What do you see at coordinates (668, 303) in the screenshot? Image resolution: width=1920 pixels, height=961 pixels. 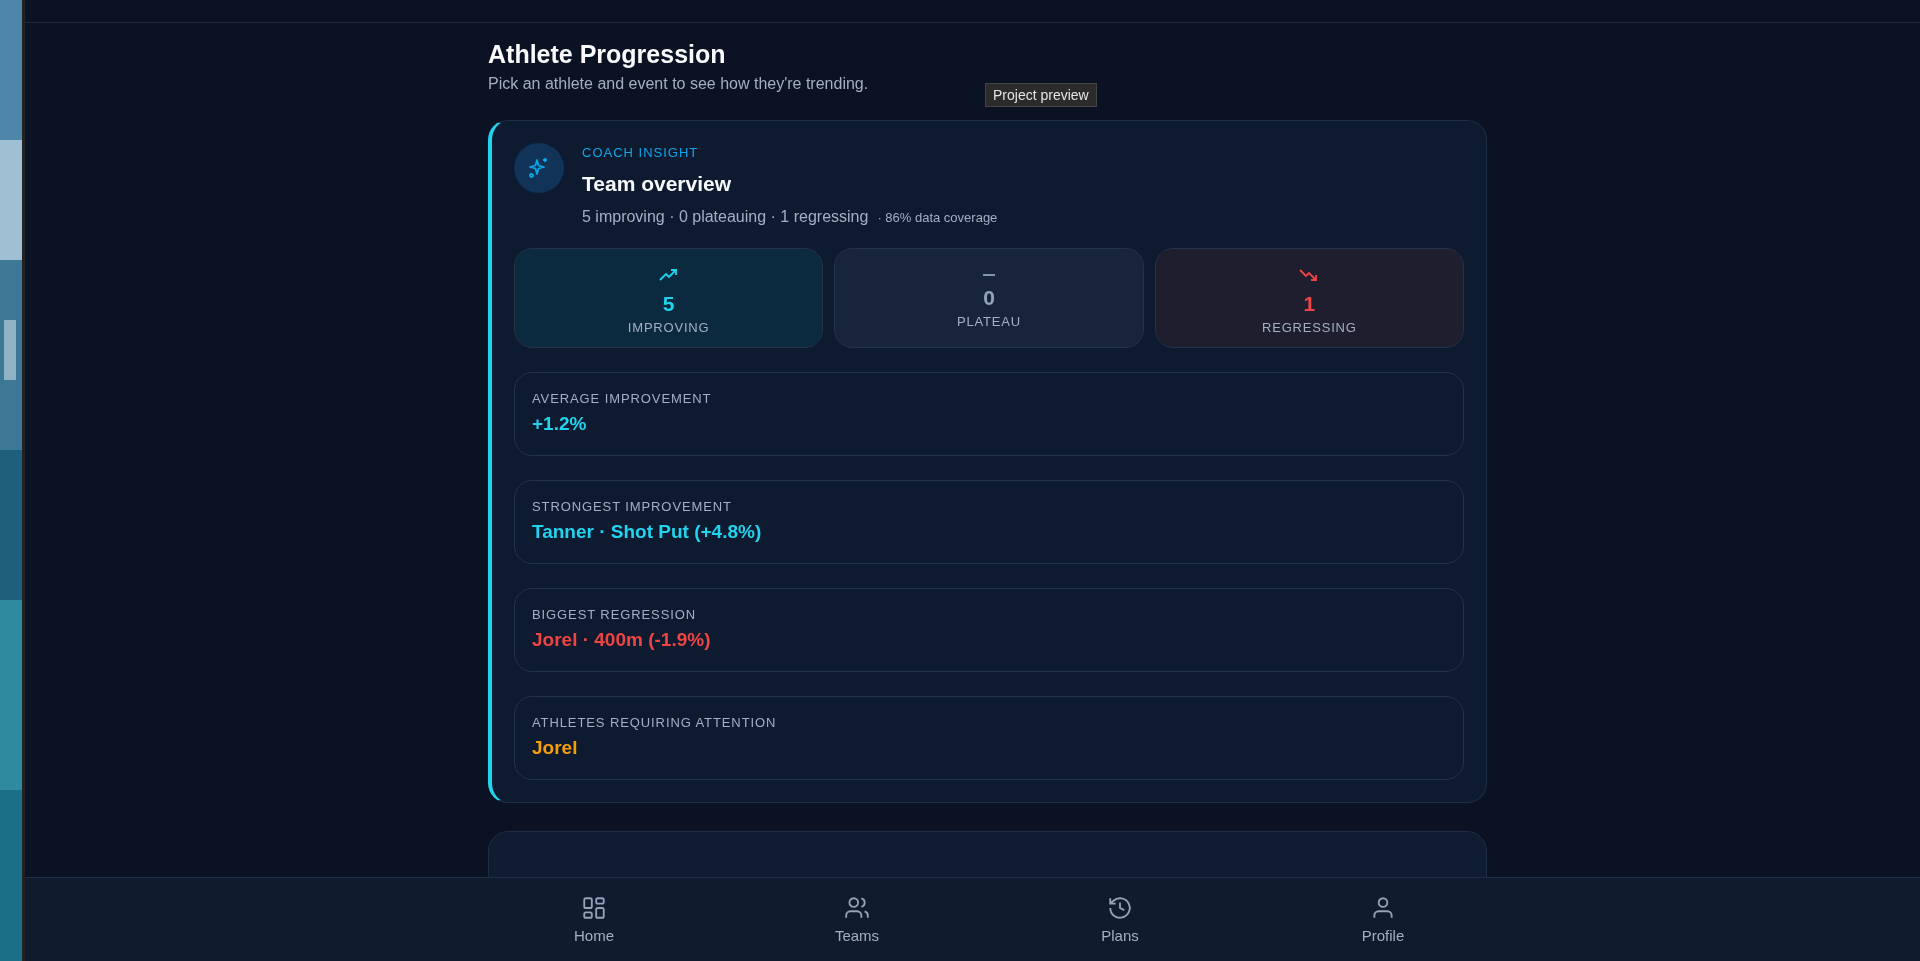 I see `stat-value: 5` at bounding box center [668, 303].